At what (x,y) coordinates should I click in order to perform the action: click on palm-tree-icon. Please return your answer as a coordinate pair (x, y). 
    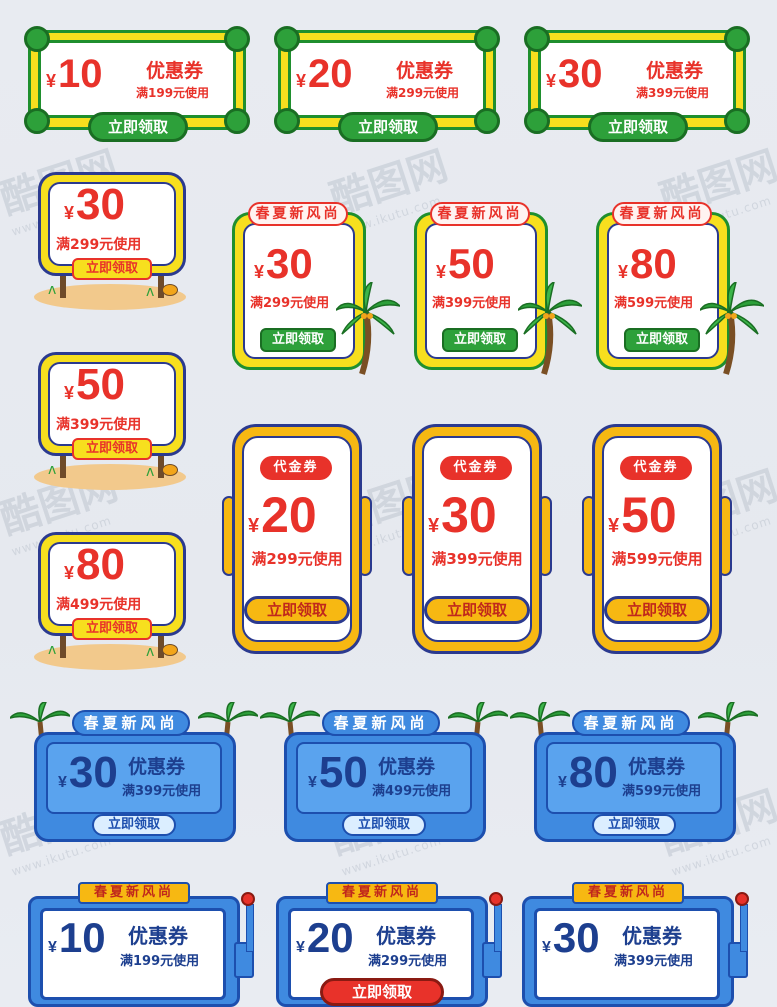
    Looking at the image, I should click on (550, 328).